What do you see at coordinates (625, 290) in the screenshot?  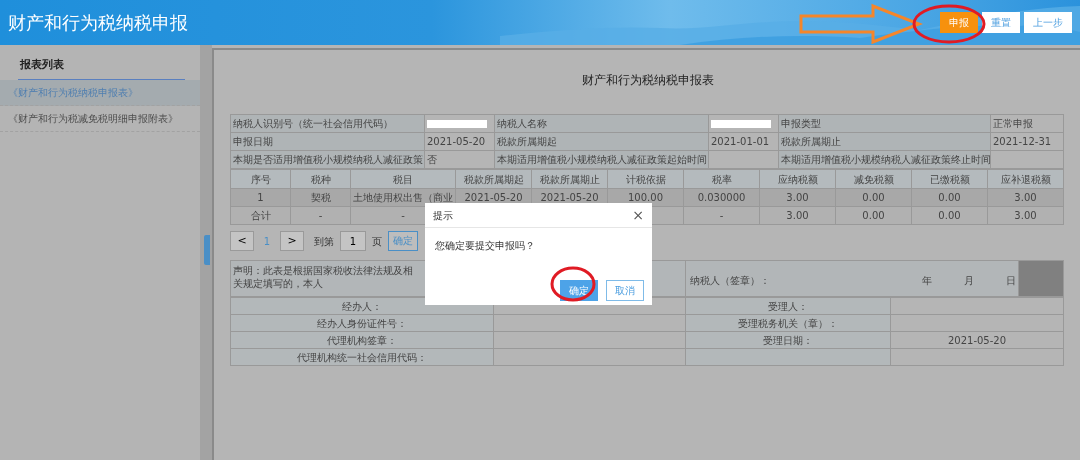 I see `cancel-button: 取消` at bounding box center [625, 290].